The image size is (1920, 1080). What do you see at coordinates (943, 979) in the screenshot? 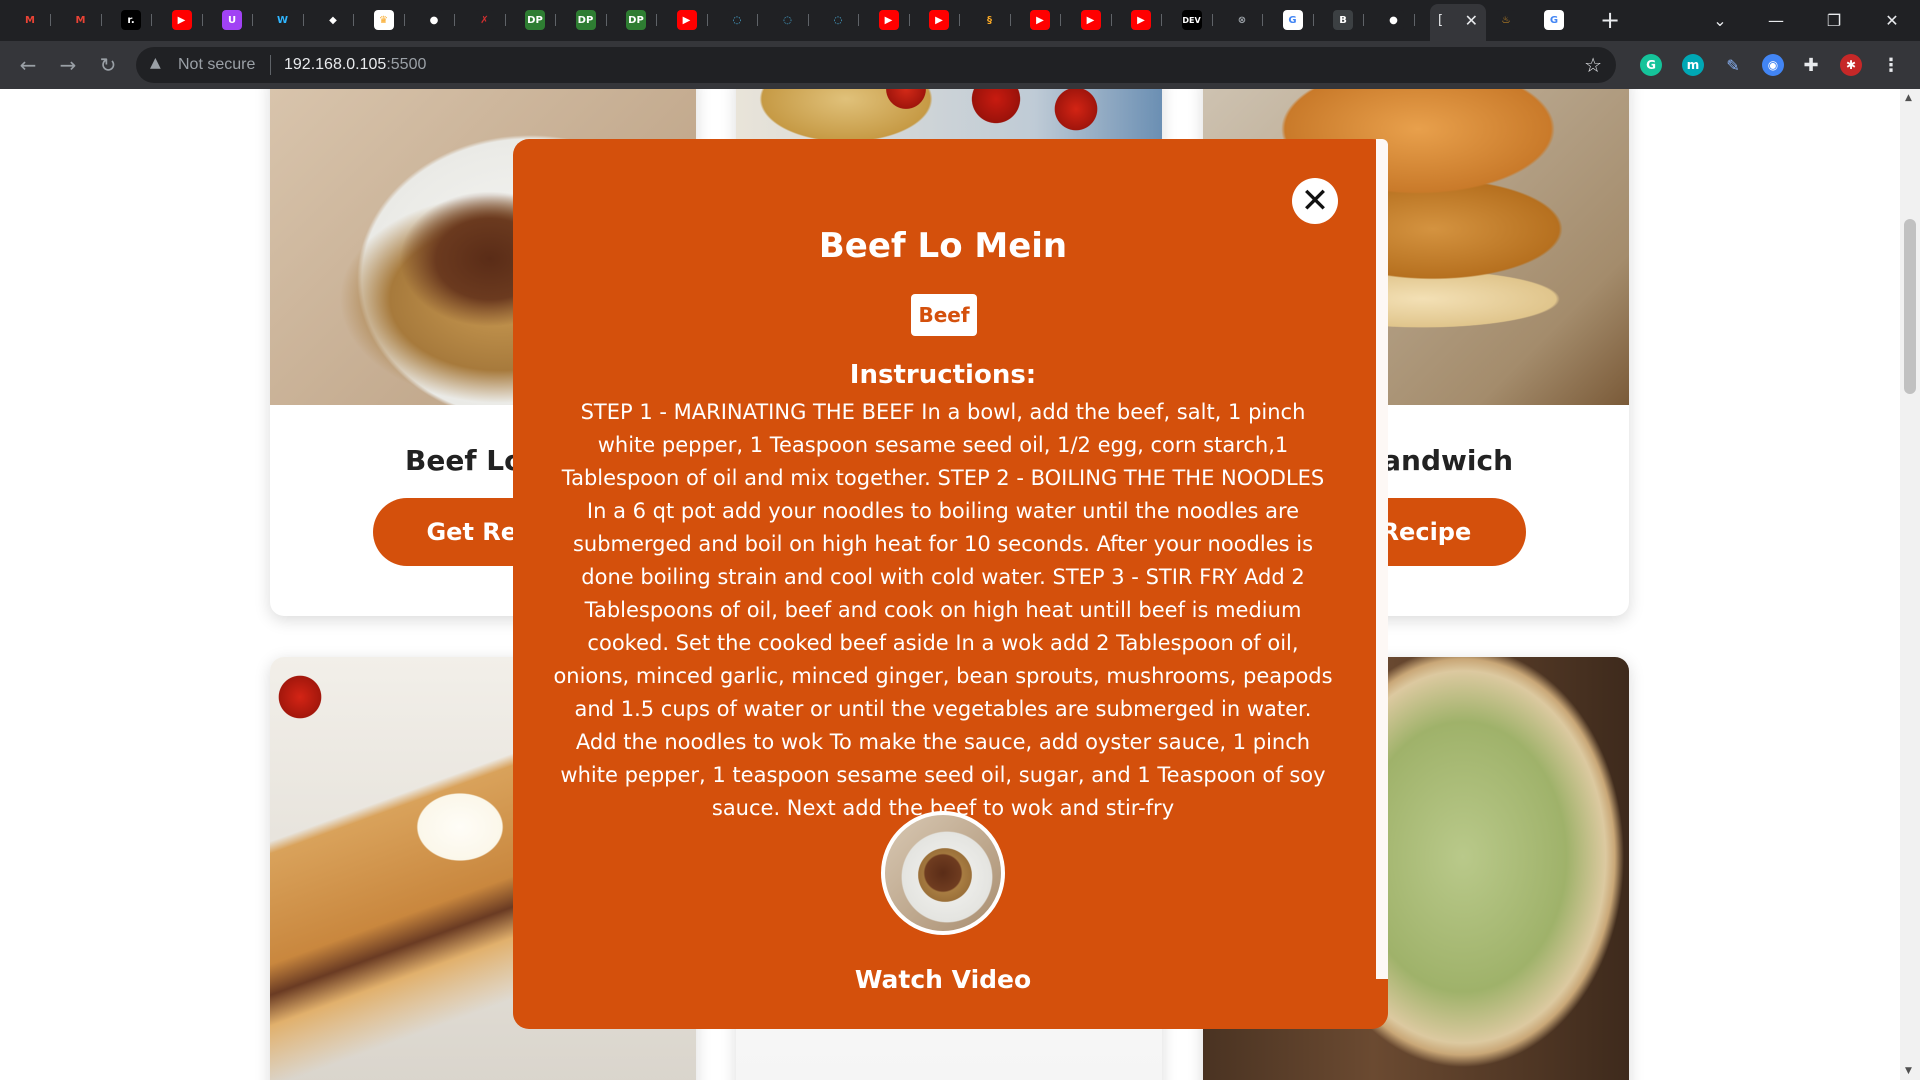
I see `watch-video-link: Watch Video` at bounding box center [943, 979].